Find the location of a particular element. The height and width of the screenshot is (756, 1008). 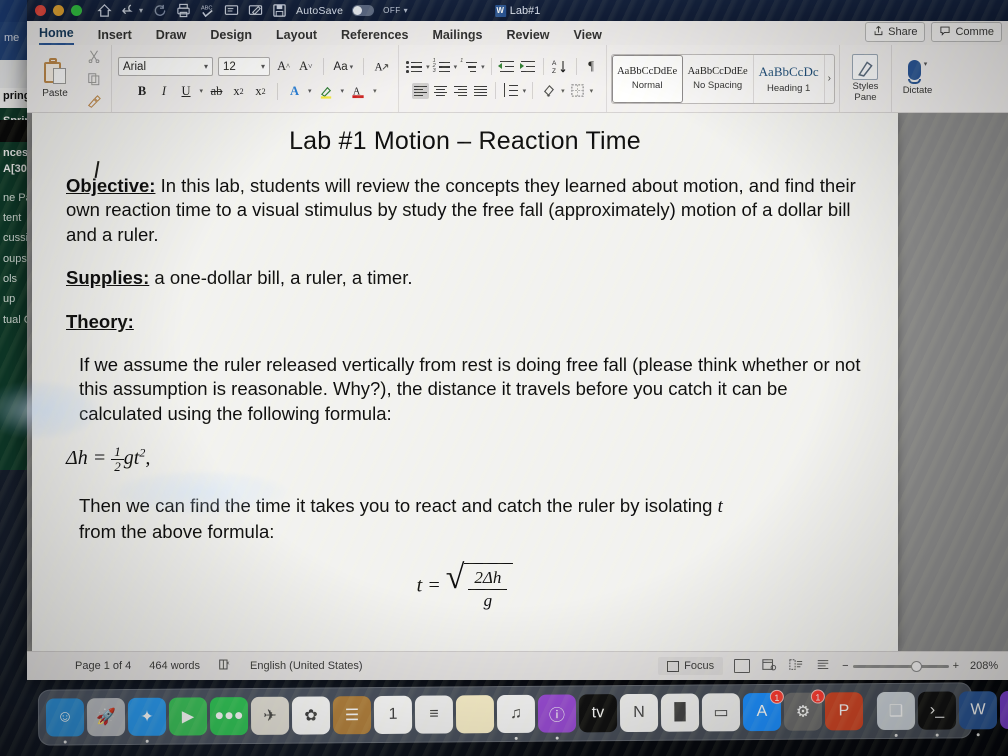

share-button: Share is located at coordinates (895, 32).